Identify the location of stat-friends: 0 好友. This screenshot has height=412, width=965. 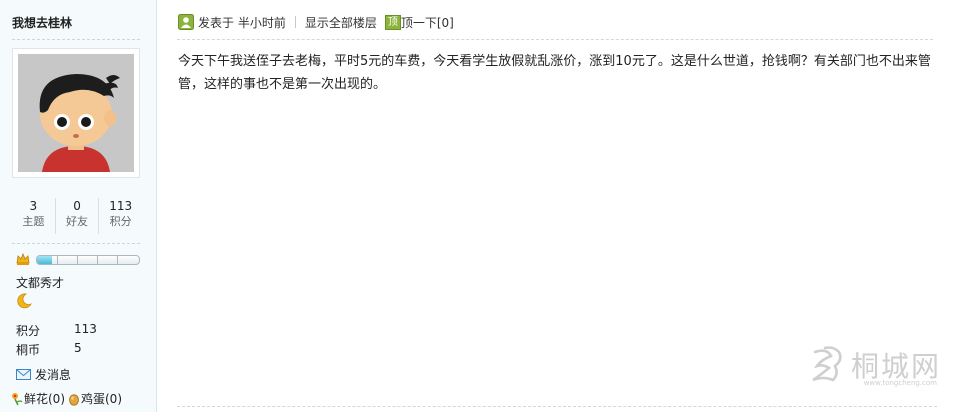
(78, 216).